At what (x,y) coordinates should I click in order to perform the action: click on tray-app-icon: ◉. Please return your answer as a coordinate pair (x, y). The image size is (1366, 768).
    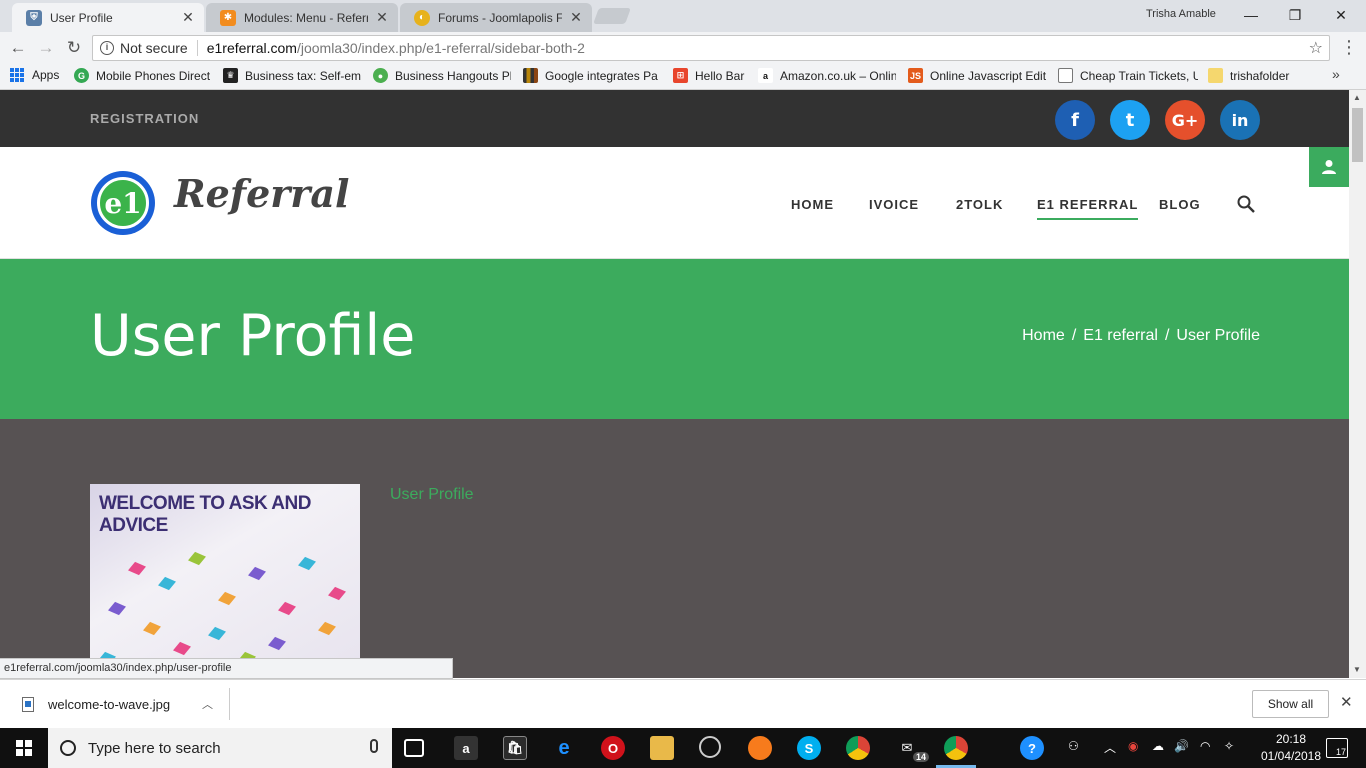
    Looking at the image, I should click on (1133, 746).